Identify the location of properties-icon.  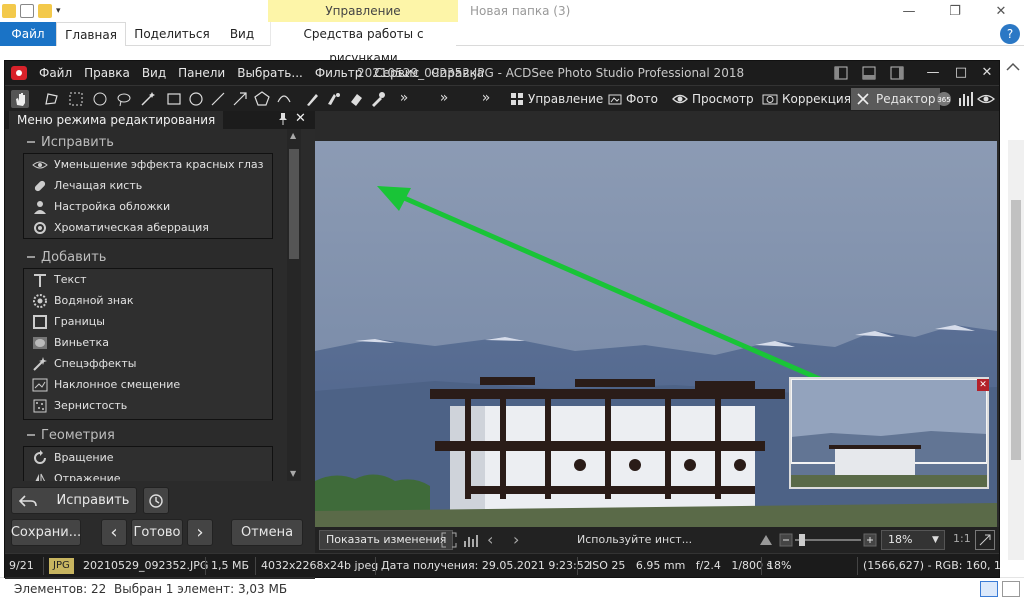
(27, 11).